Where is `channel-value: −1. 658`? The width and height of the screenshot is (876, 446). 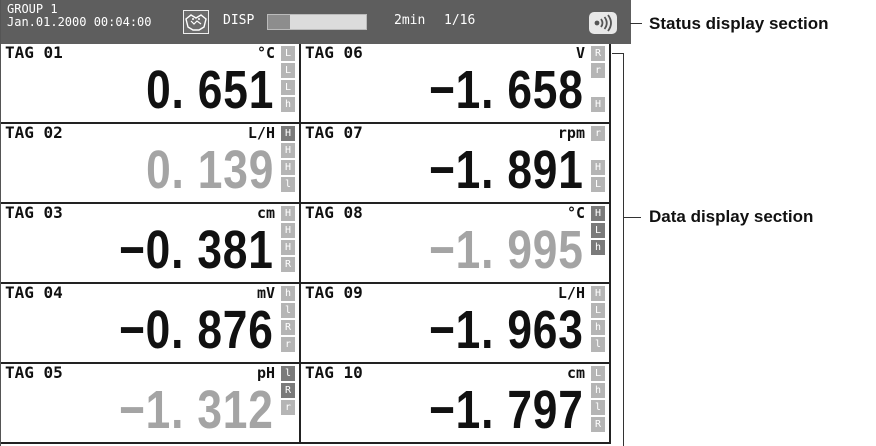
channel-value: −1. 658 is located at coordinates (506, 90).